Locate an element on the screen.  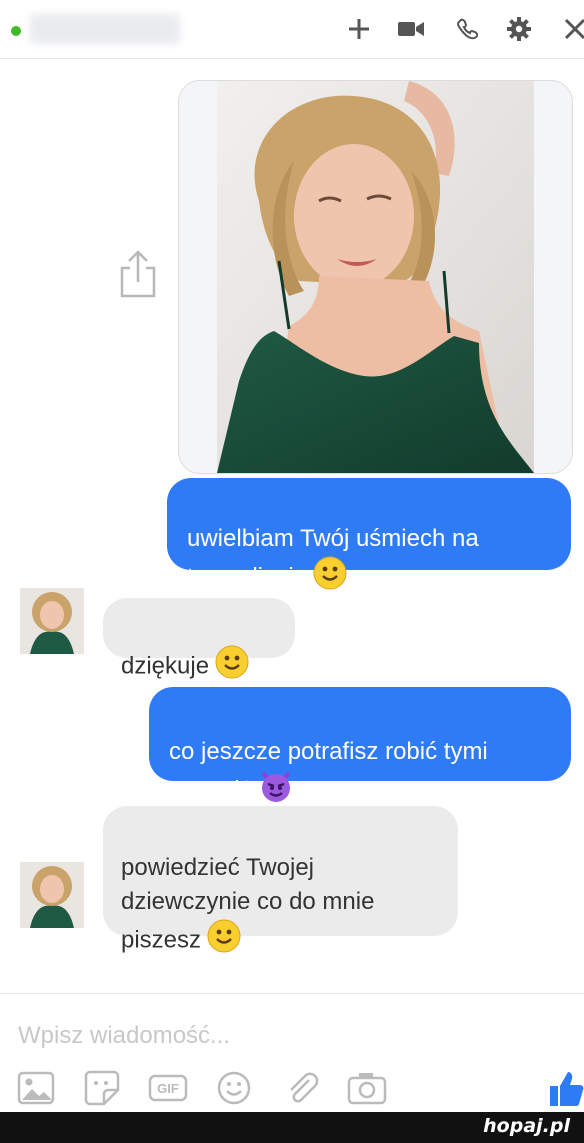
emoji-icon is located at coordinates (234, 1088).